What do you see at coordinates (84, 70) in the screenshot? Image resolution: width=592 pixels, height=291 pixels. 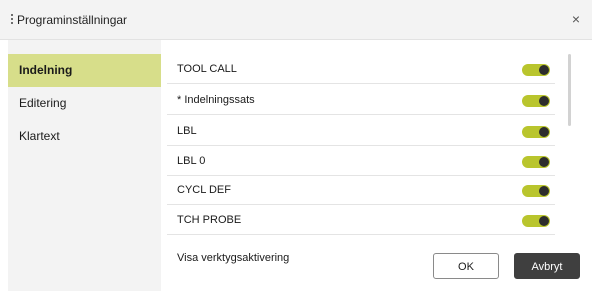 I see `sidebar-item-indelning: Indelning` at bounding box center [84, 70].